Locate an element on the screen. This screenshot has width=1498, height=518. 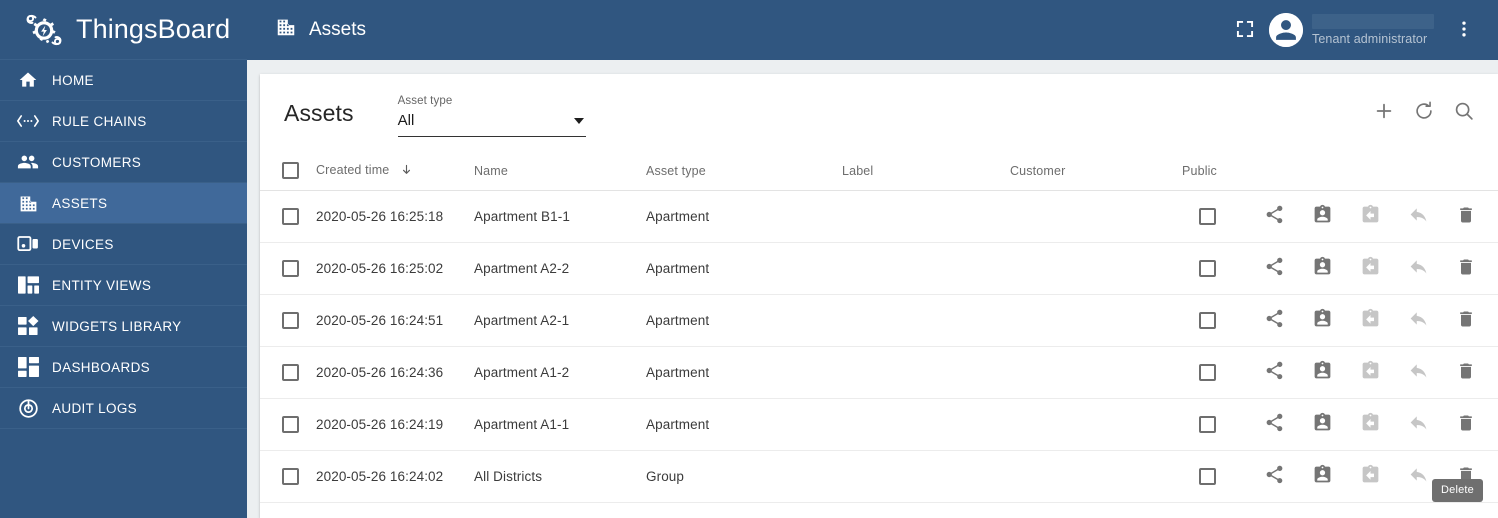
topbar: Assets Tenant administrator is located at coordinates (872, 30).